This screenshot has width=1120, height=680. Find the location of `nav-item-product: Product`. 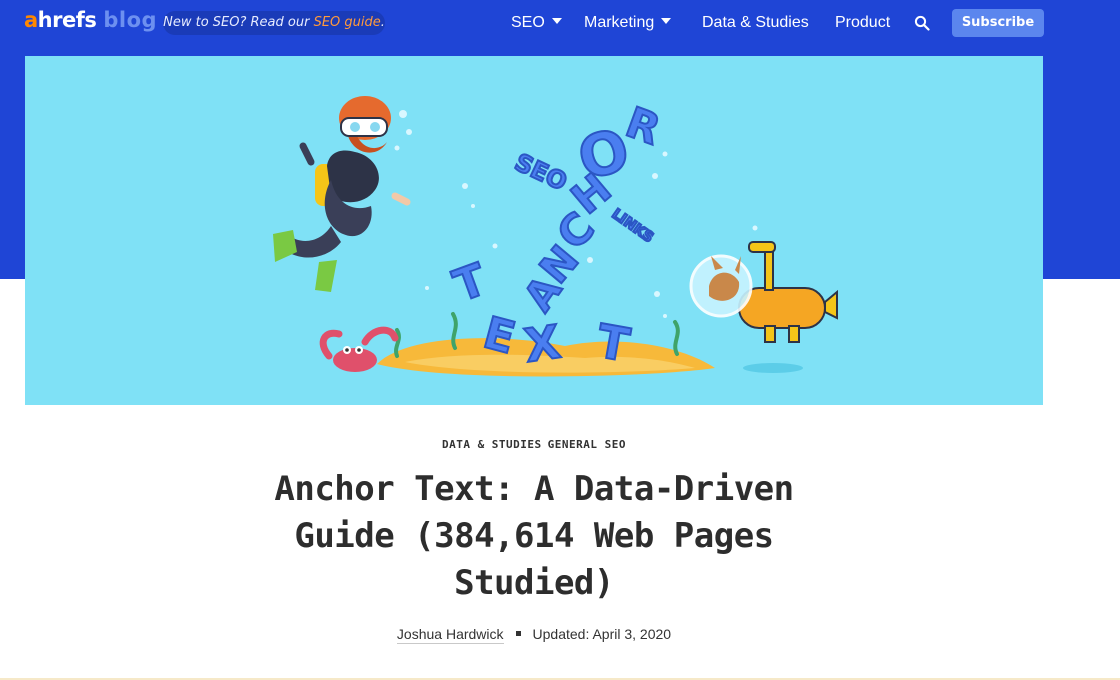

nav-item-product: Product is located at coordinates (862, 23).